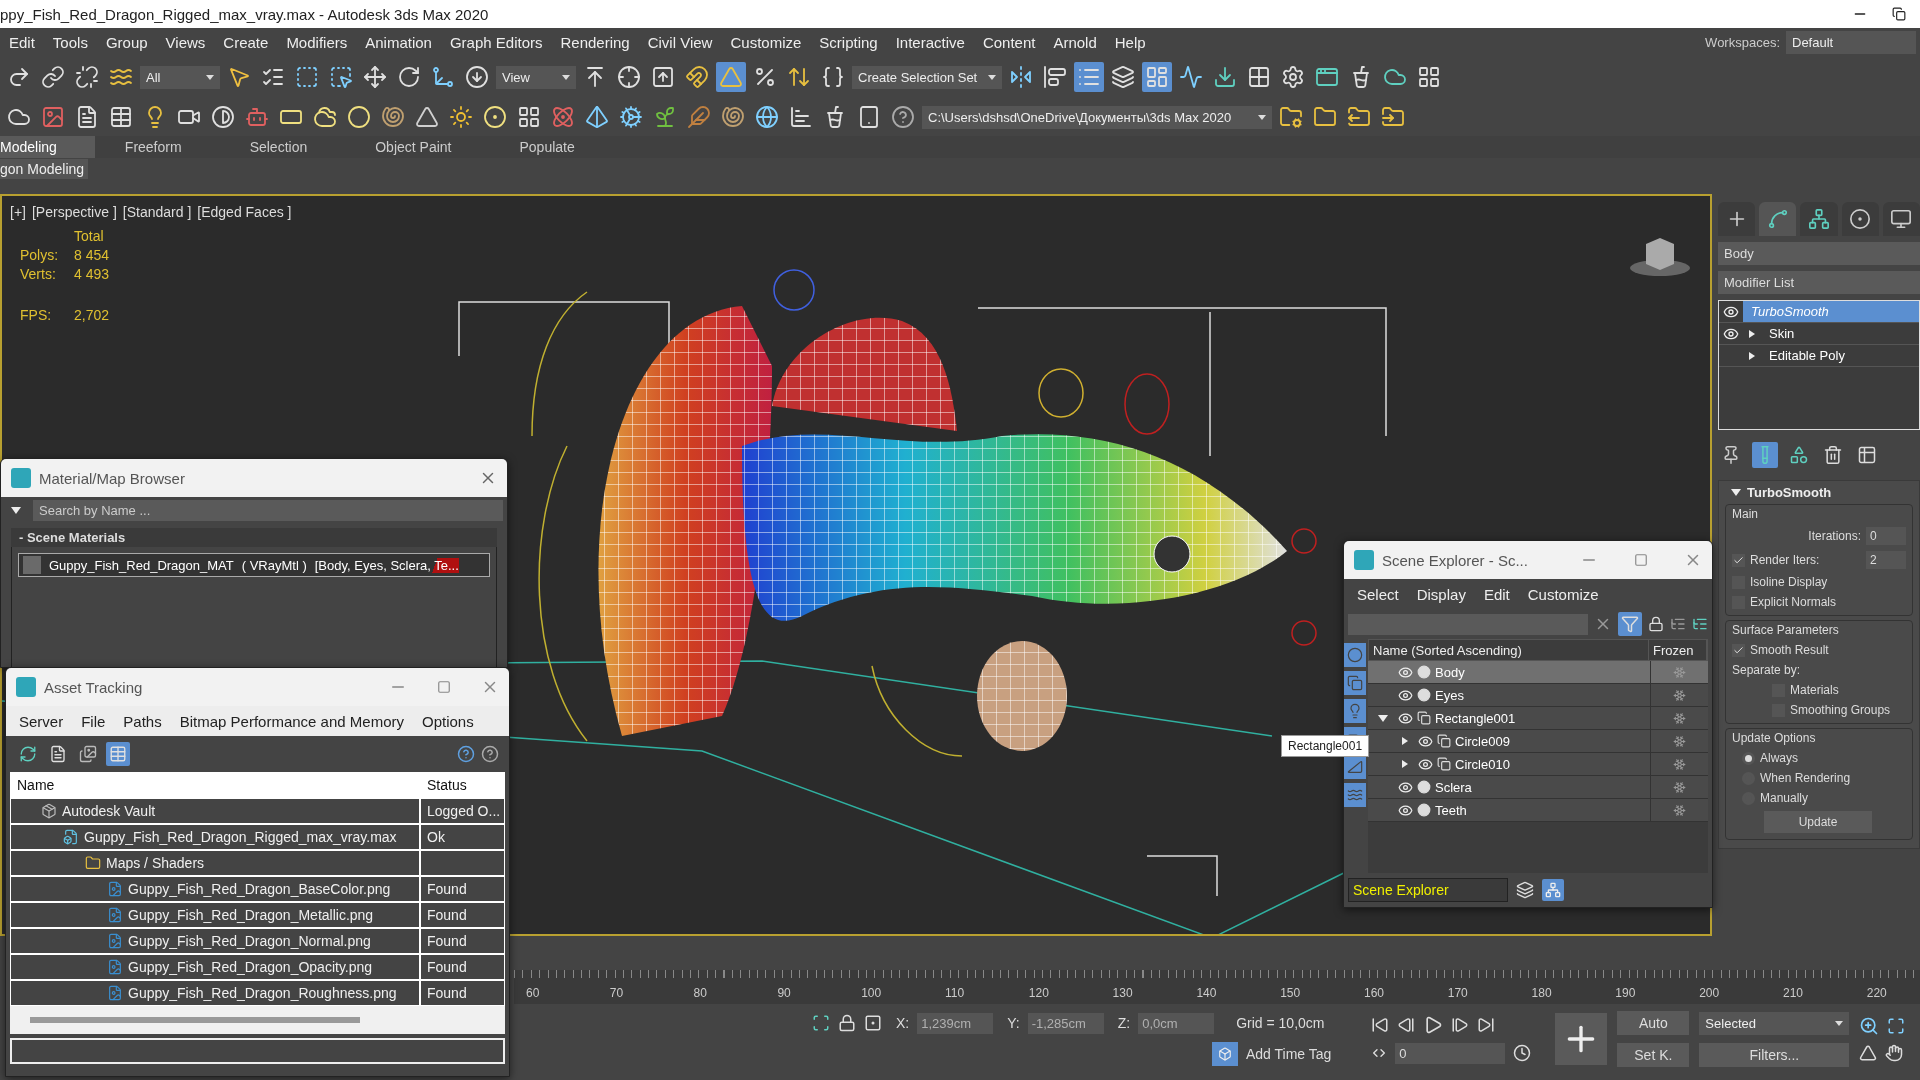 This screenshot has width=1920, height=1080. Describe the element at coordinates (1774, 738) in the screenshot. I see `group-title: Update Options` at that location.